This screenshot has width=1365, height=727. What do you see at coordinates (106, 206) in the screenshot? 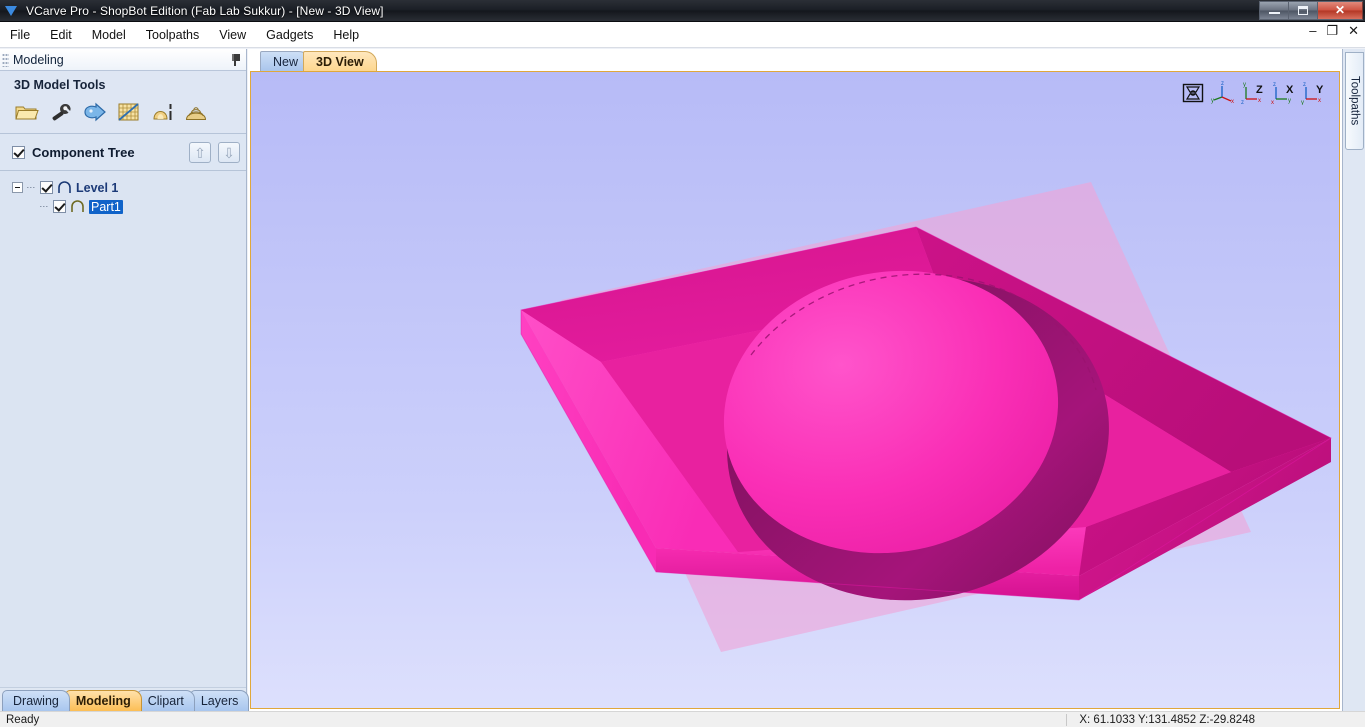
I see `part1-label: Part1` at bounding box center [106, 206].